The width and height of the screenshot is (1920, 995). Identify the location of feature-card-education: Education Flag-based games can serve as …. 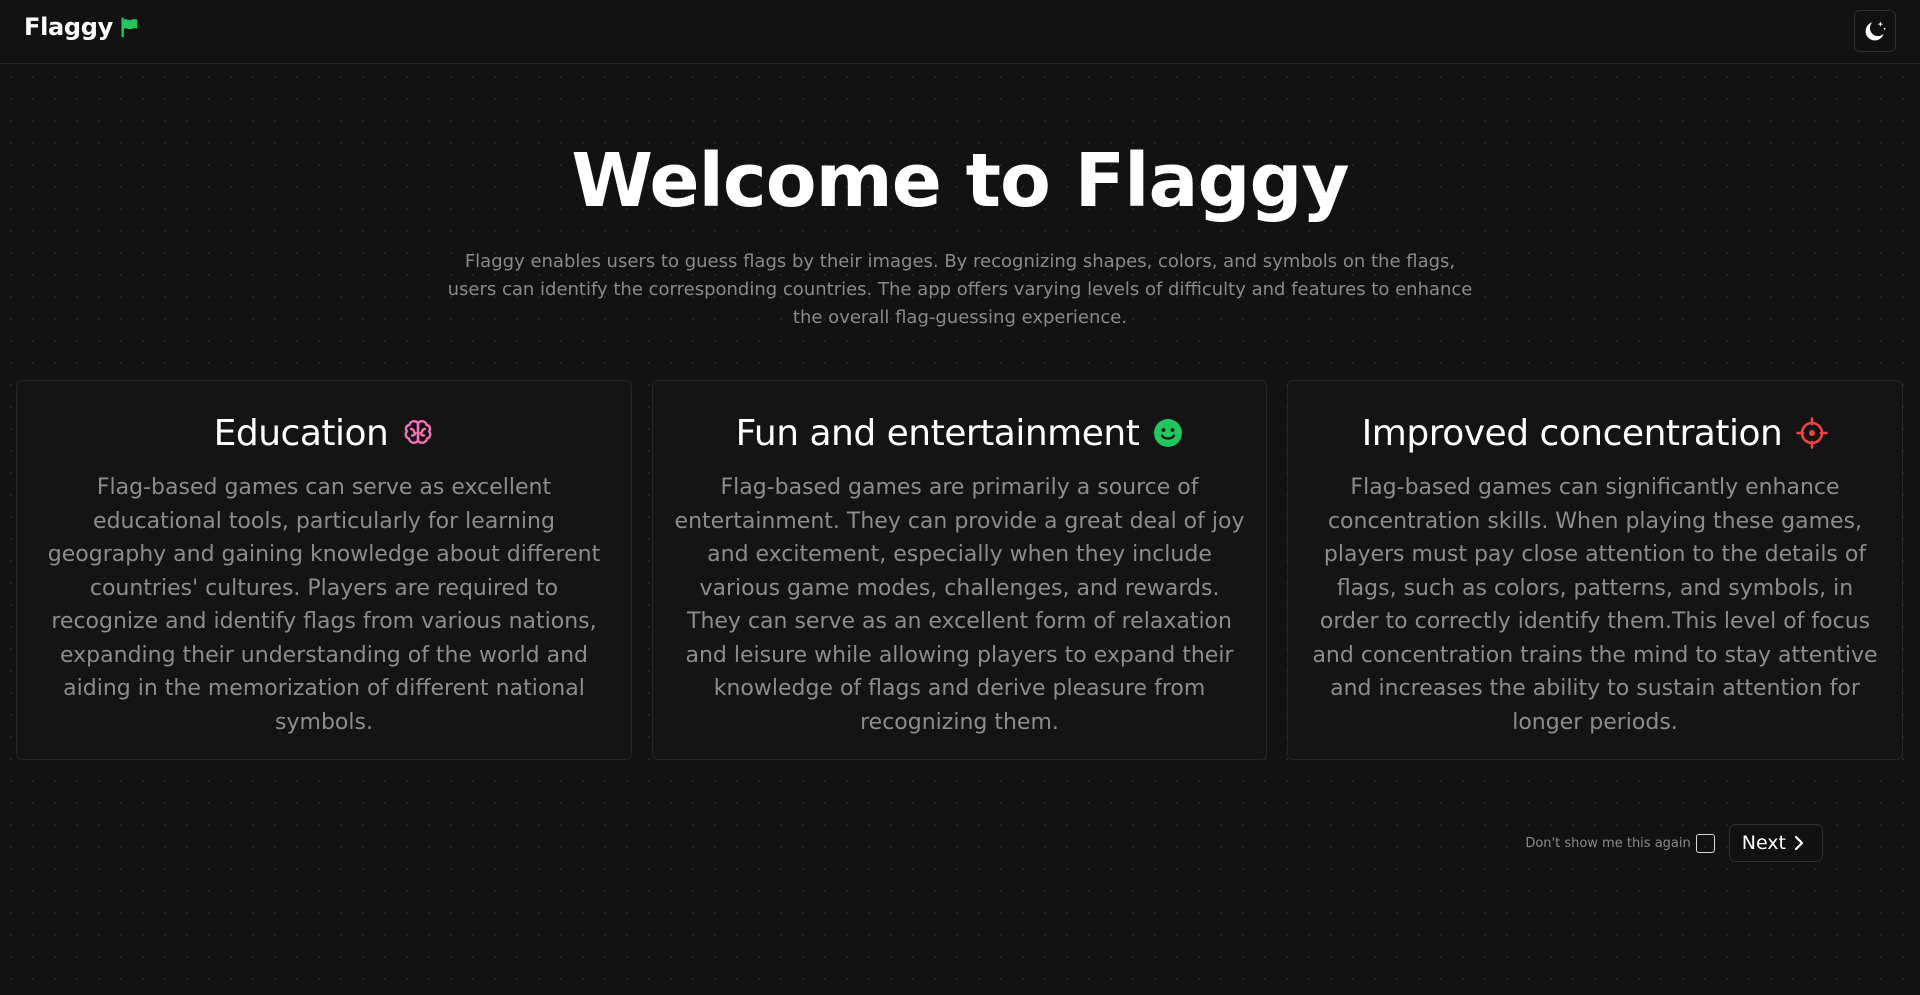
(324, 570).